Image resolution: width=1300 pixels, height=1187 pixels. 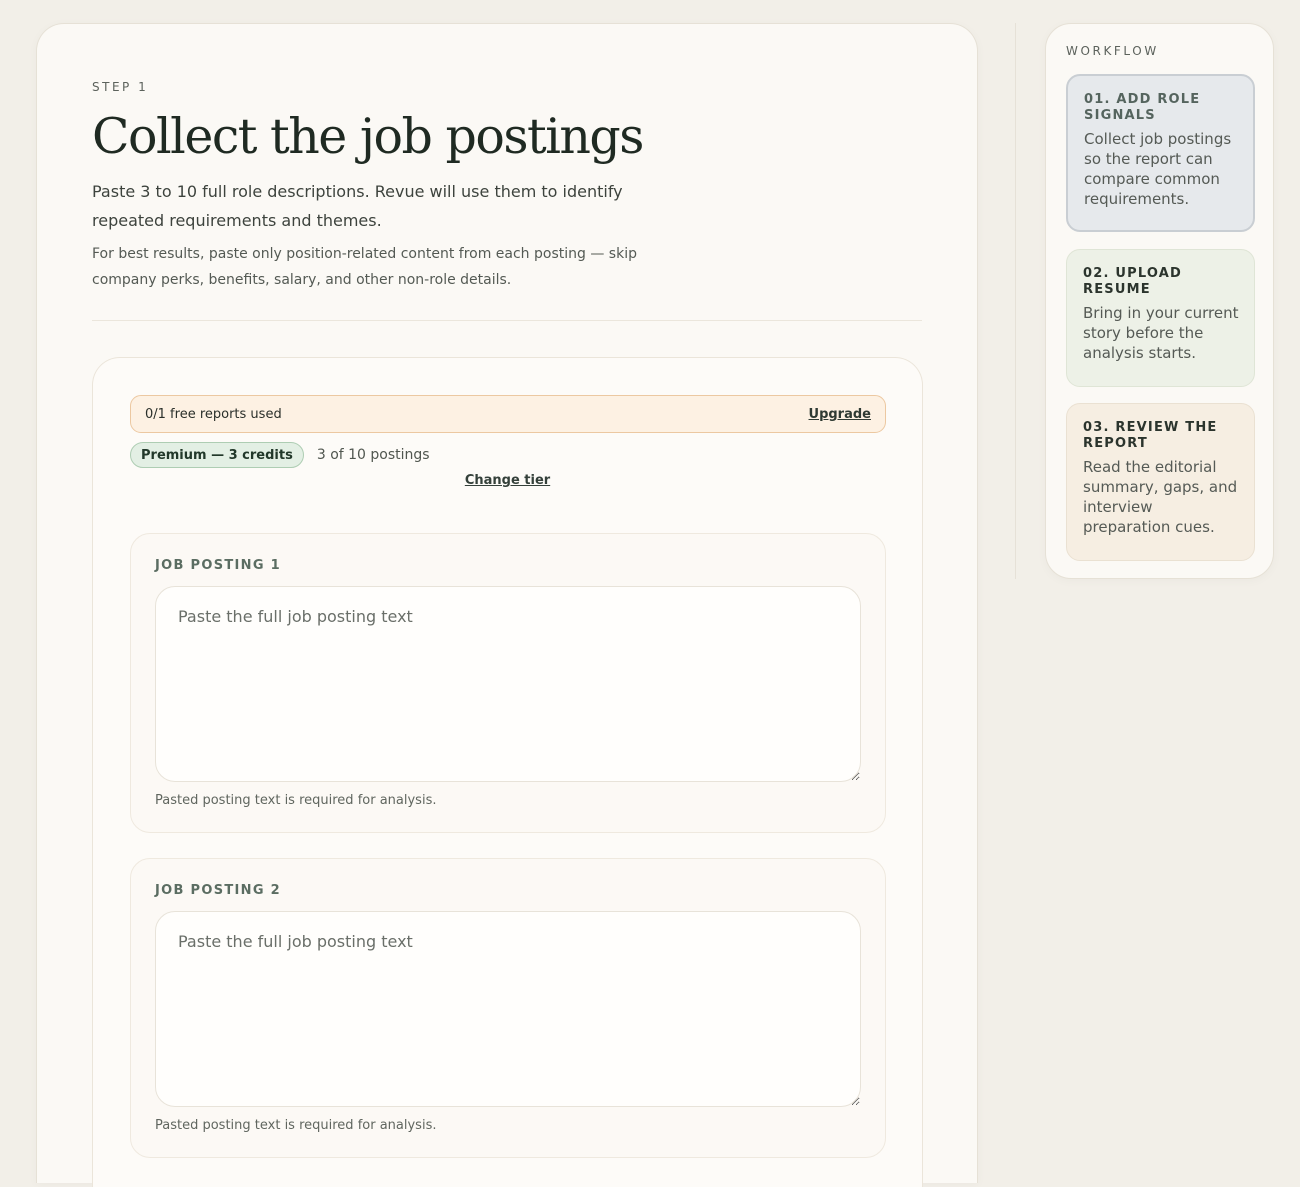 I want to click on workflow-label: WORKFLOW, so click(x=1112, y=51).